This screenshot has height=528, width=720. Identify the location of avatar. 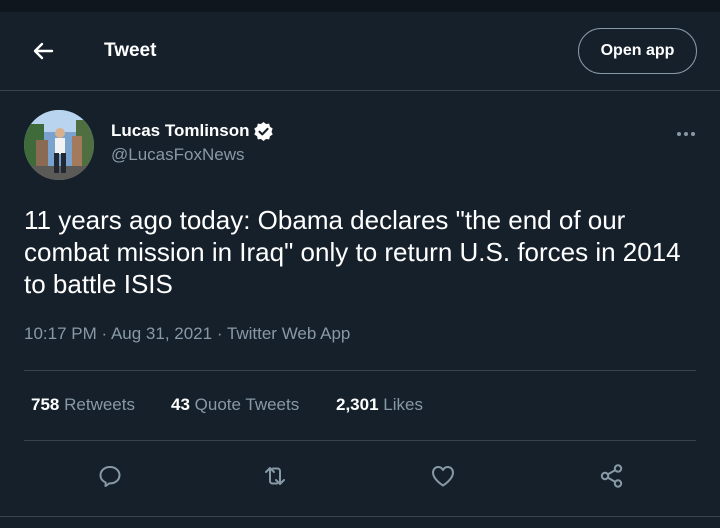
(59, 145).